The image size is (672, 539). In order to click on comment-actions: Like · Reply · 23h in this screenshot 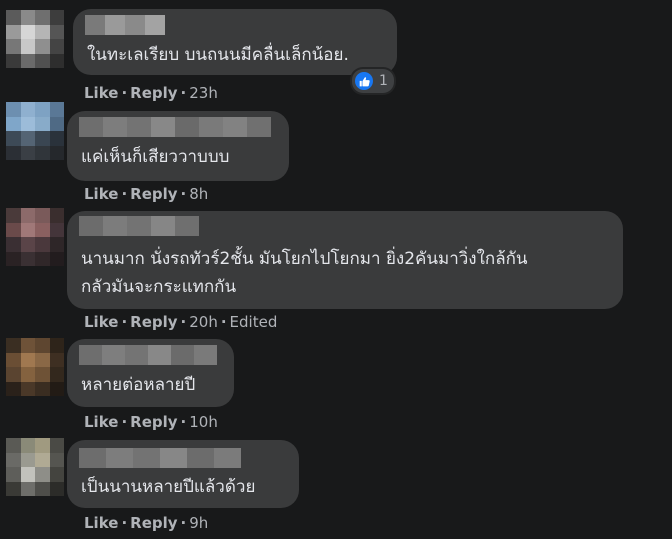, I will do `click(151, 93)`.